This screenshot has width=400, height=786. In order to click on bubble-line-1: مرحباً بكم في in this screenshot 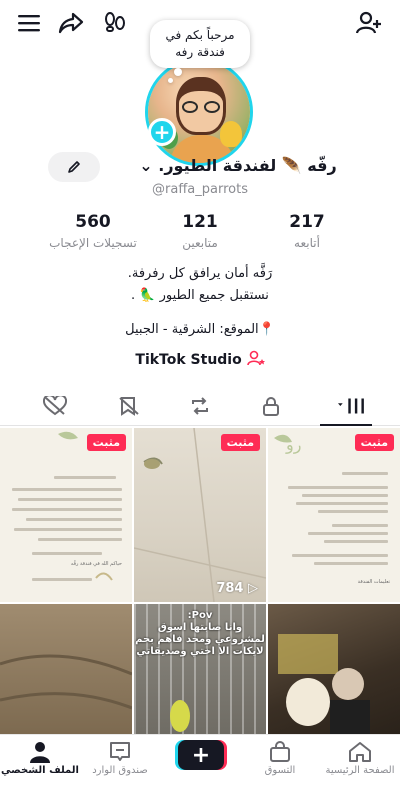, I will do `click(200, 35)`.